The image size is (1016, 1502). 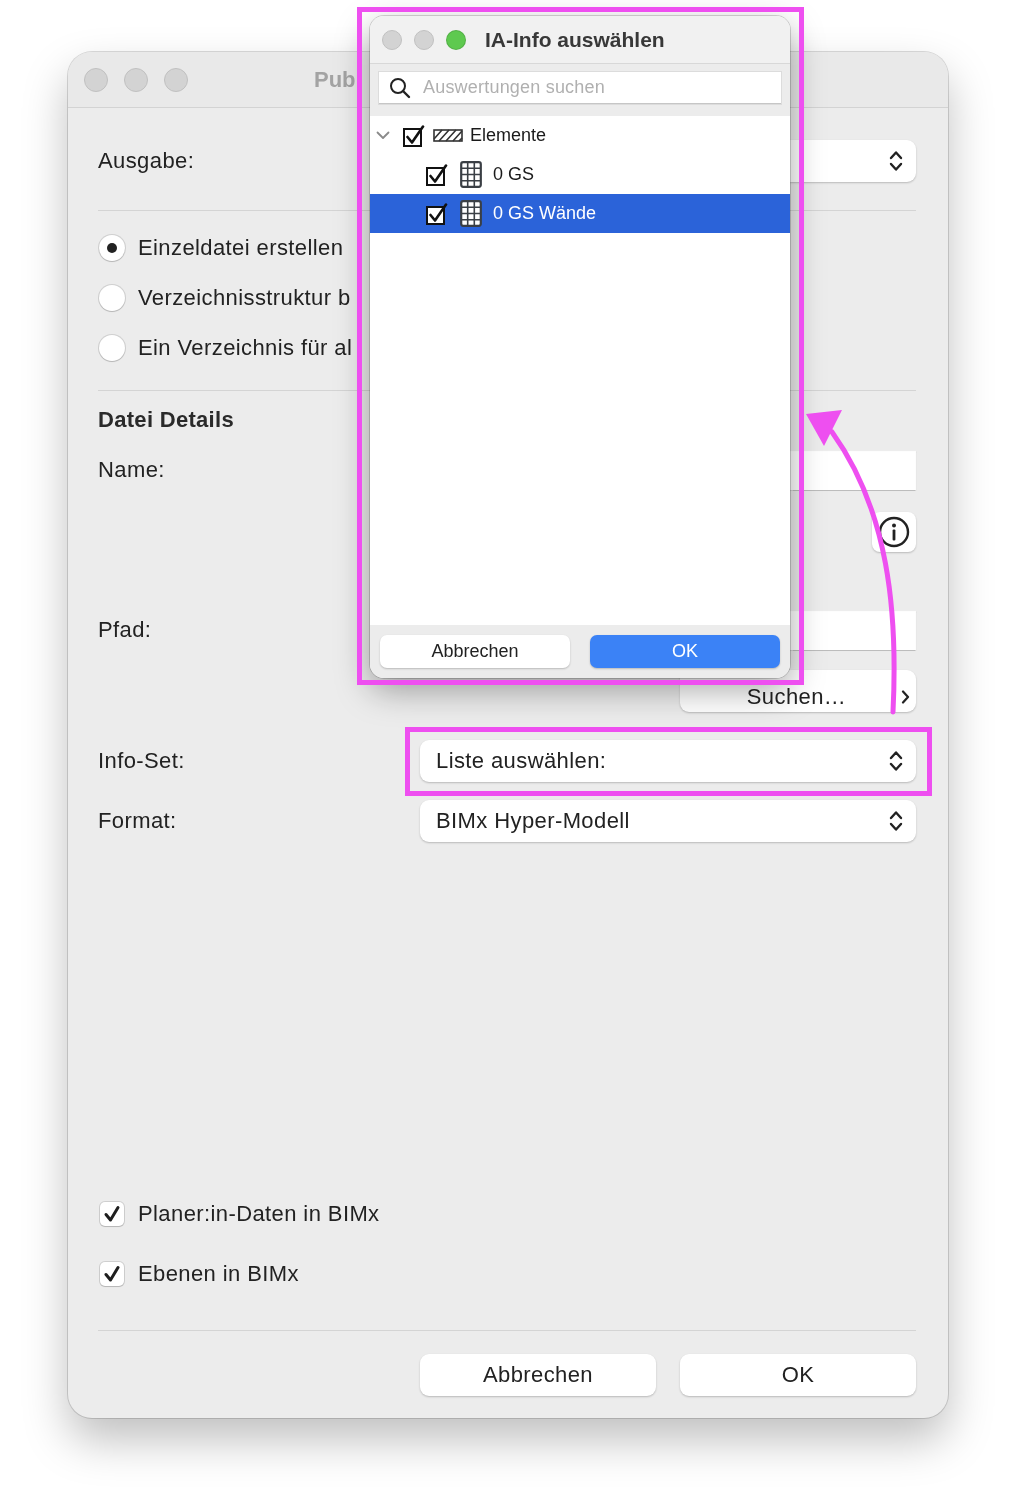 I want to click on checkbox-label: Ebenen in BIMx, so click(x=218, y=1274).